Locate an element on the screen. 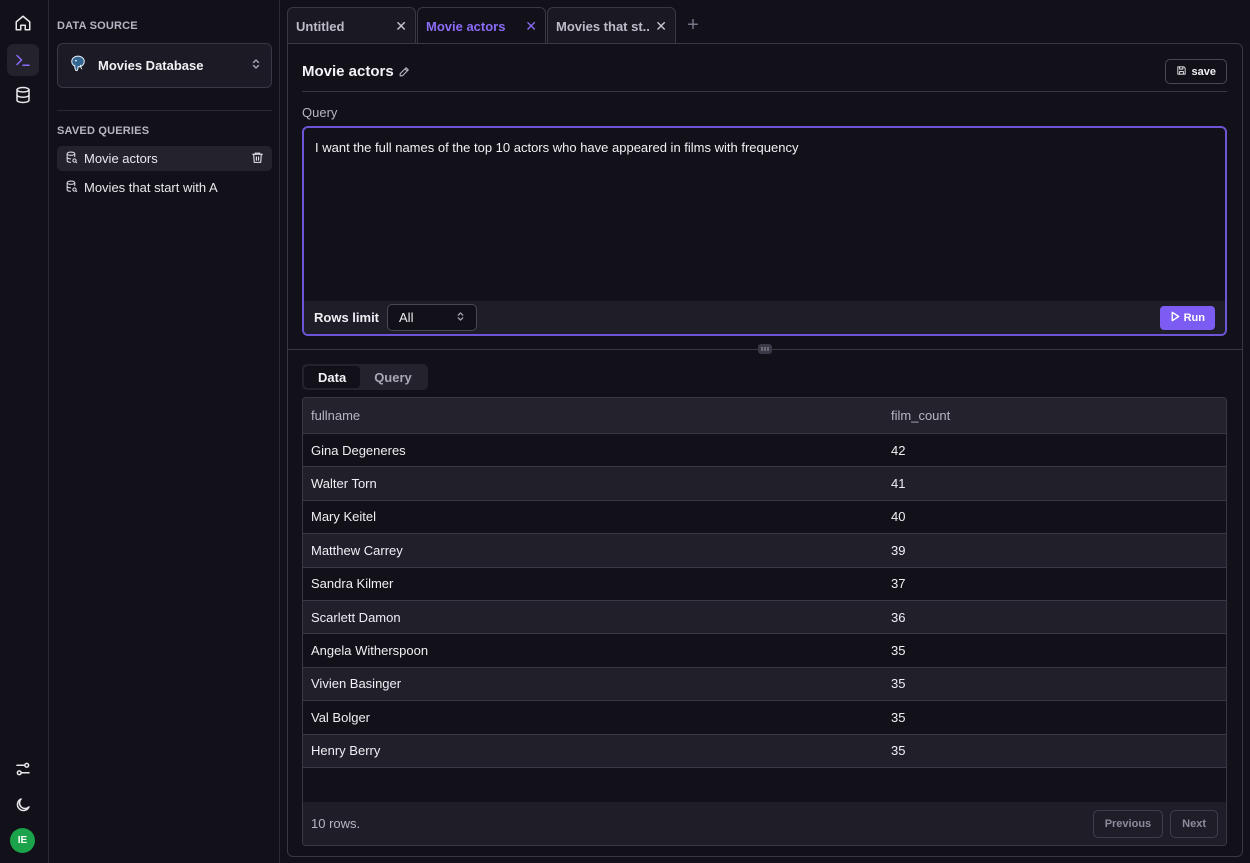 The height and width of the screenshot is (863, 1250). saved-query-item: Movie actors is located at coordinates (164, 158).